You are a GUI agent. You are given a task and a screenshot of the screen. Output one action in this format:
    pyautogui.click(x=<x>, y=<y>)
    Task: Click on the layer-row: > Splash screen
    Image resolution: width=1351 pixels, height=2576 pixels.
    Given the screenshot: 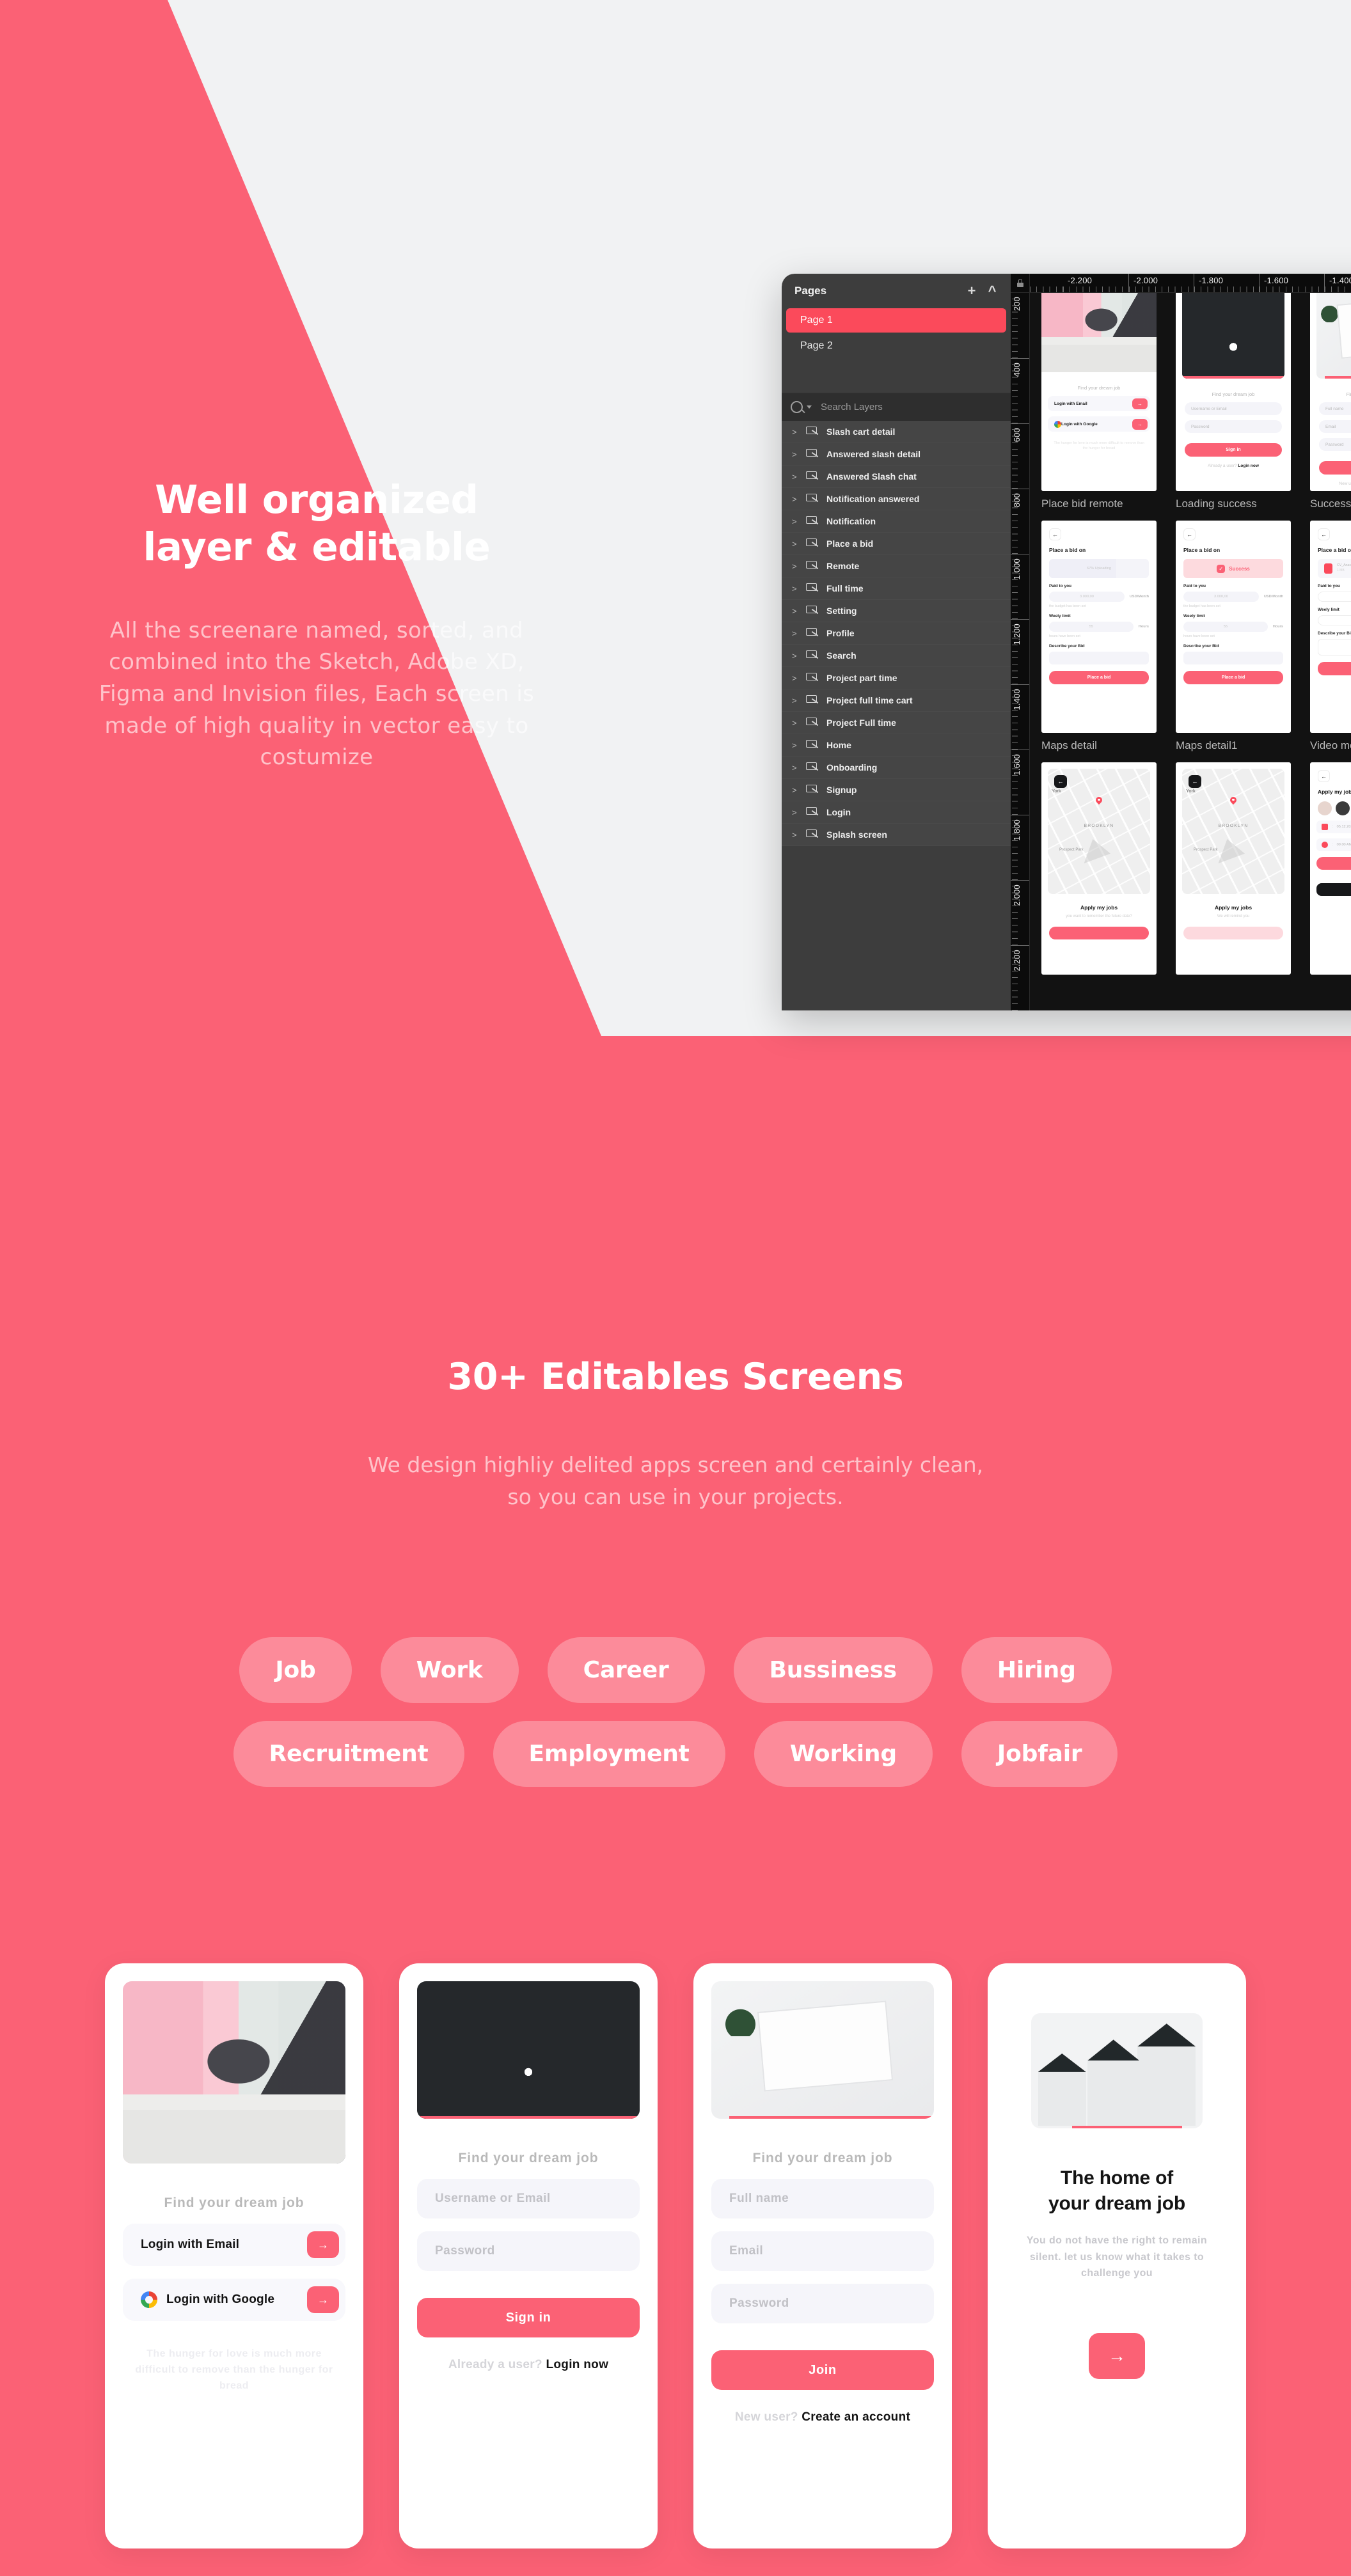 What is the action you would take?
    pyautogui.click(x=896, y=835)
    